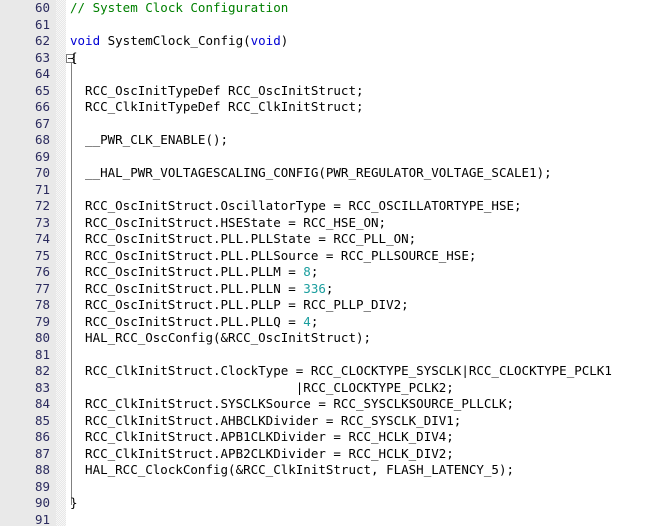 Image resolution: width=665 pixels, height=526 pixels. What do you see at coordinates (332, 124) in the screenshot?
I see `code-line: 67` at bounding box center [332, 124].